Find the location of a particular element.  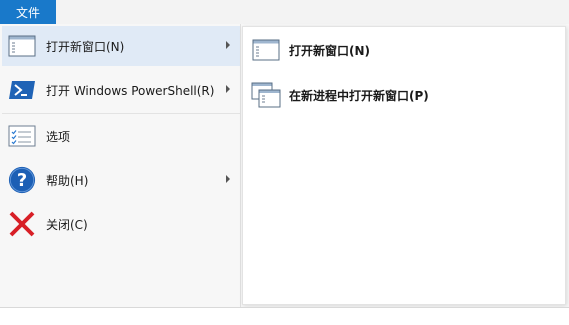

menu-item-open-powershell: 打开 Windows PowerShell(R) is located at coordinates (121, 90).